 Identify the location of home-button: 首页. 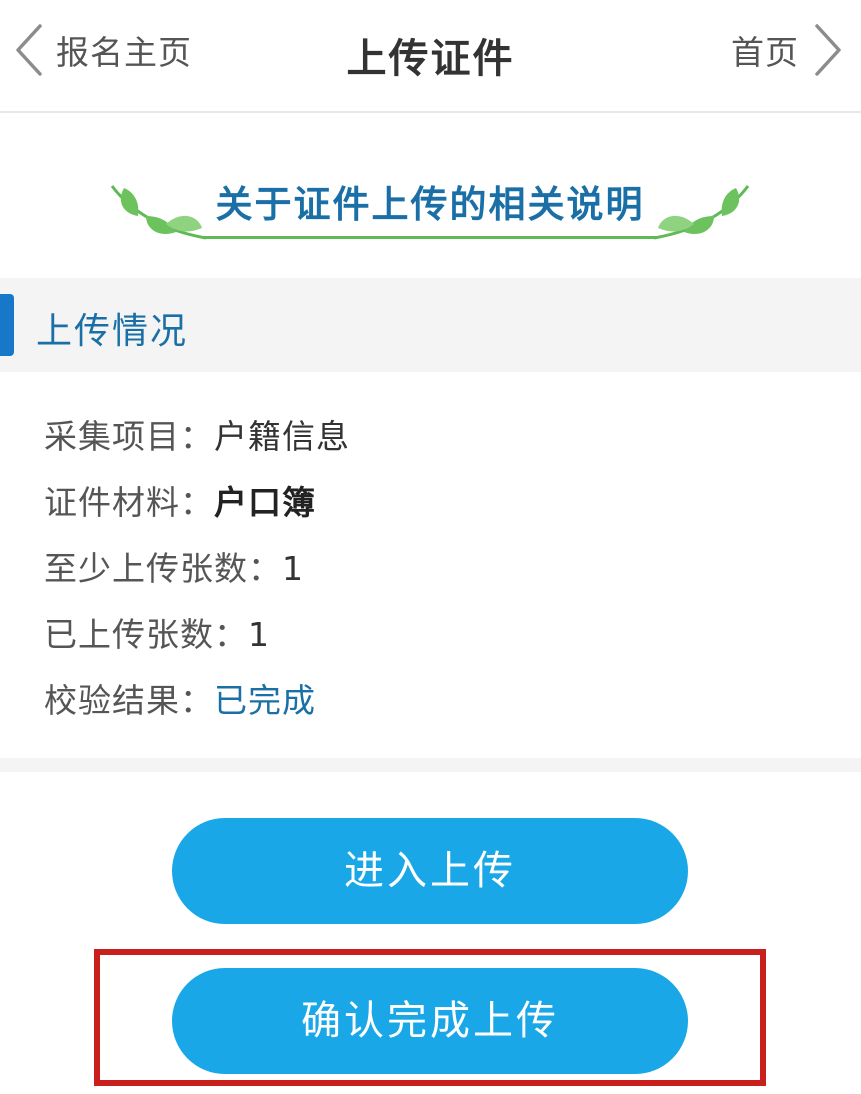
(787, 50).